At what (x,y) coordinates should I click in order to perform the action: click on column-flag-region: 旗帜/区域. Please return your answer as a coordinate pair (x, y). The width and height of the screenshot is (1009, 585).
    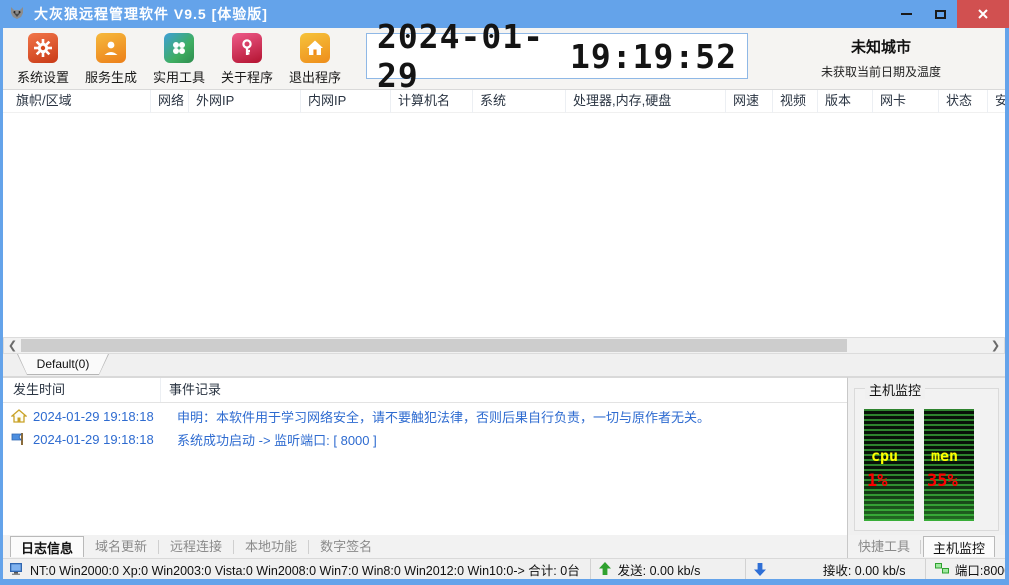
    Looking at the image, I should click on (77, 101).